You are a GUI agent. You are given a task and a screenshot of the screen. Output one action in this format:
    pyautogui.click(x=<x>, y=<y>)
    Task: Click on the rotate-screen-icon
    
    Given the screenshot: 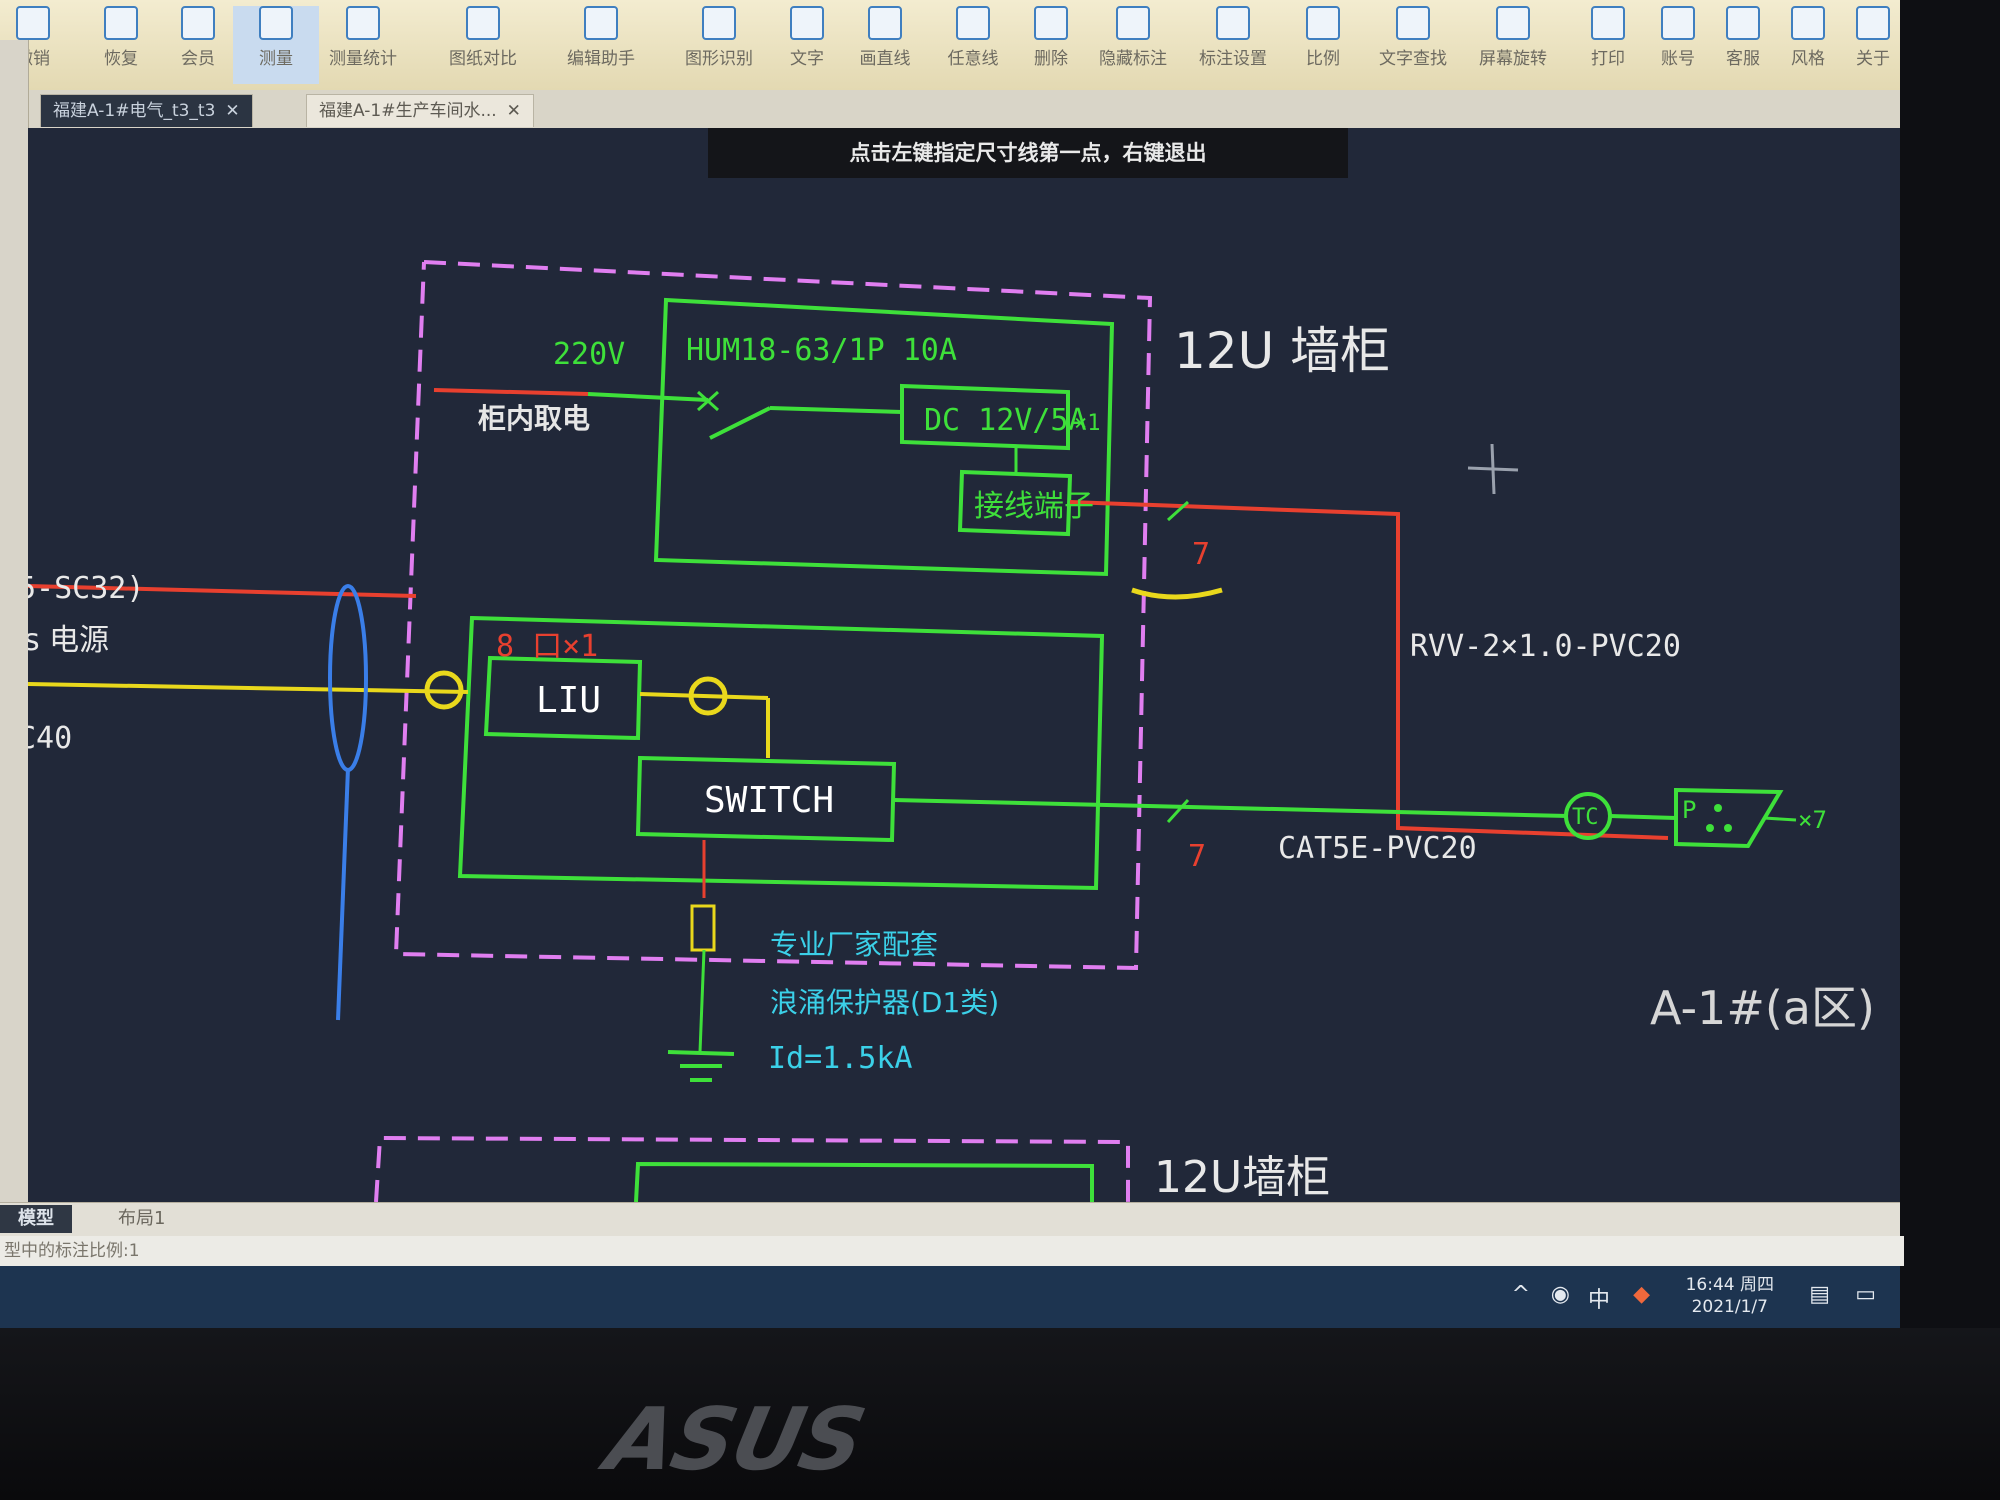 What is the action you would take?
    pyautogui.click(x=1513, y=23)
    